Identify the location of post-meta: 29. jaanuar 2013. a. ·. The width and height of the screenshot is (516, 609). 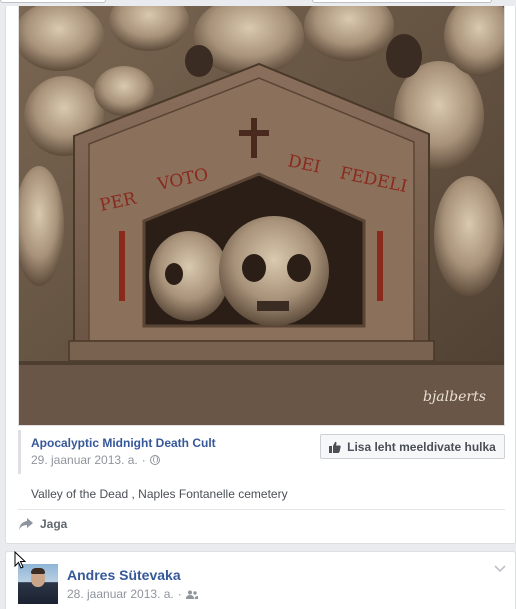
(95, 460).